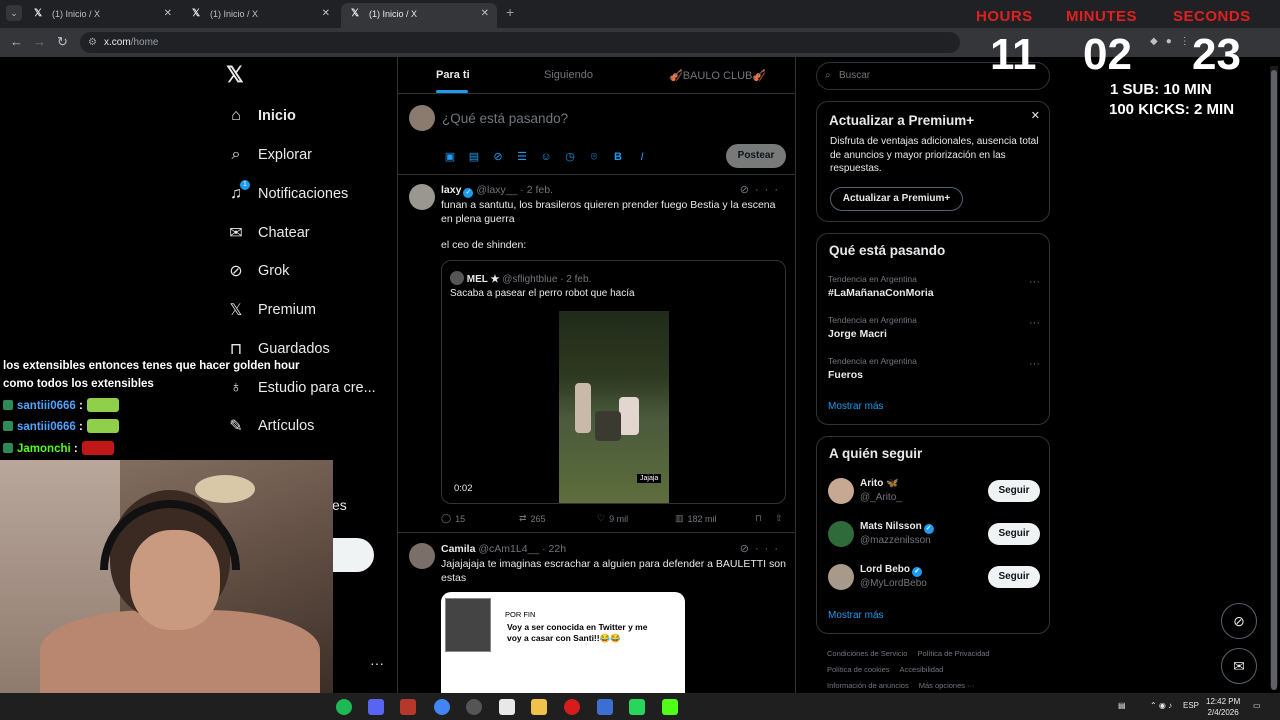 This screenshot has width=1280, height=720. I want to click on address-bar: ⚙ x.com/home, so click(520, 42).